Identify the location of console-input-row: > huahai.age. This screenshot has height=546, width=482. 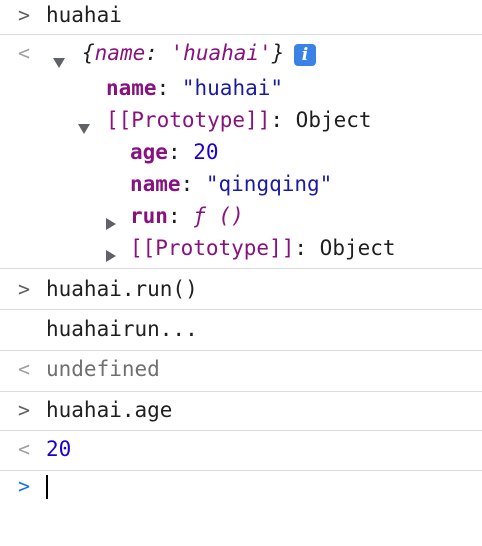
(241, 412).